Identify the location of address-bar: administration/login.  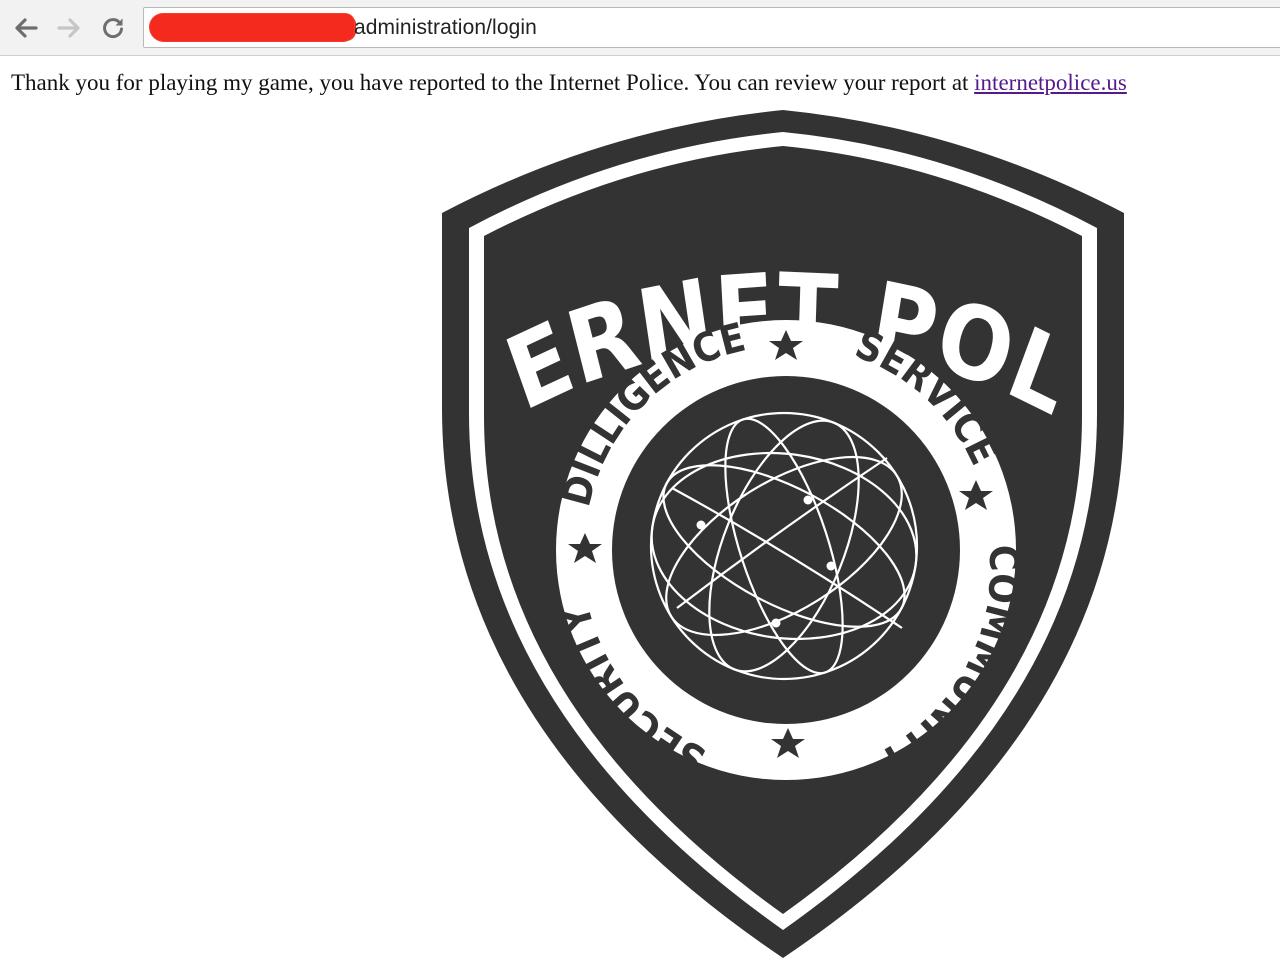
(711, 27).